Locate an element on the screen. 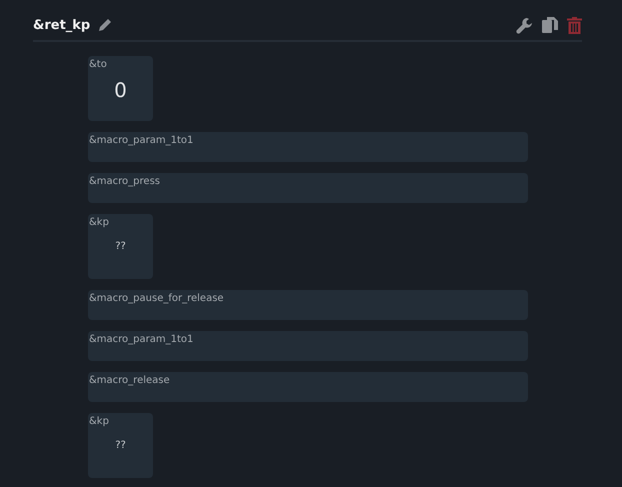 The width and height of the screenshot is (622, 487). wrench-icon is located at coordinates (524, 25).